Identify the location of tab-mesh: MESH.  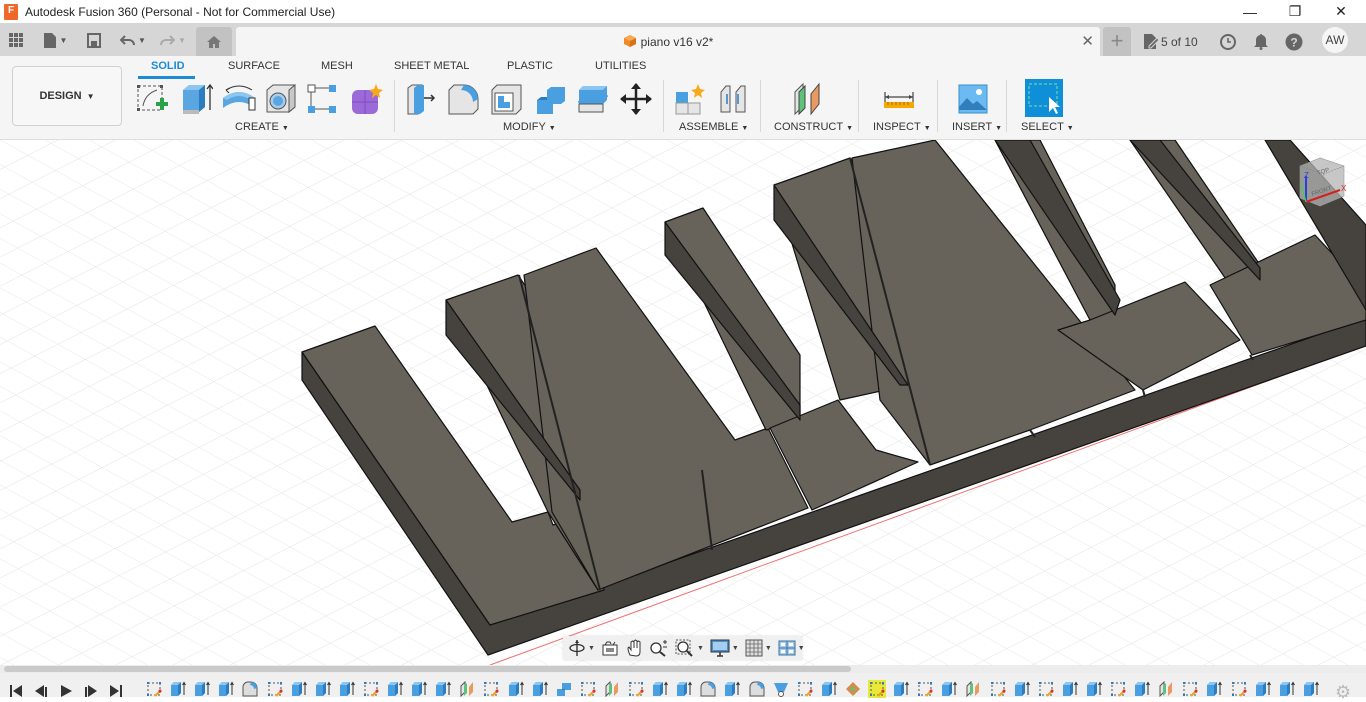
(337, 66).